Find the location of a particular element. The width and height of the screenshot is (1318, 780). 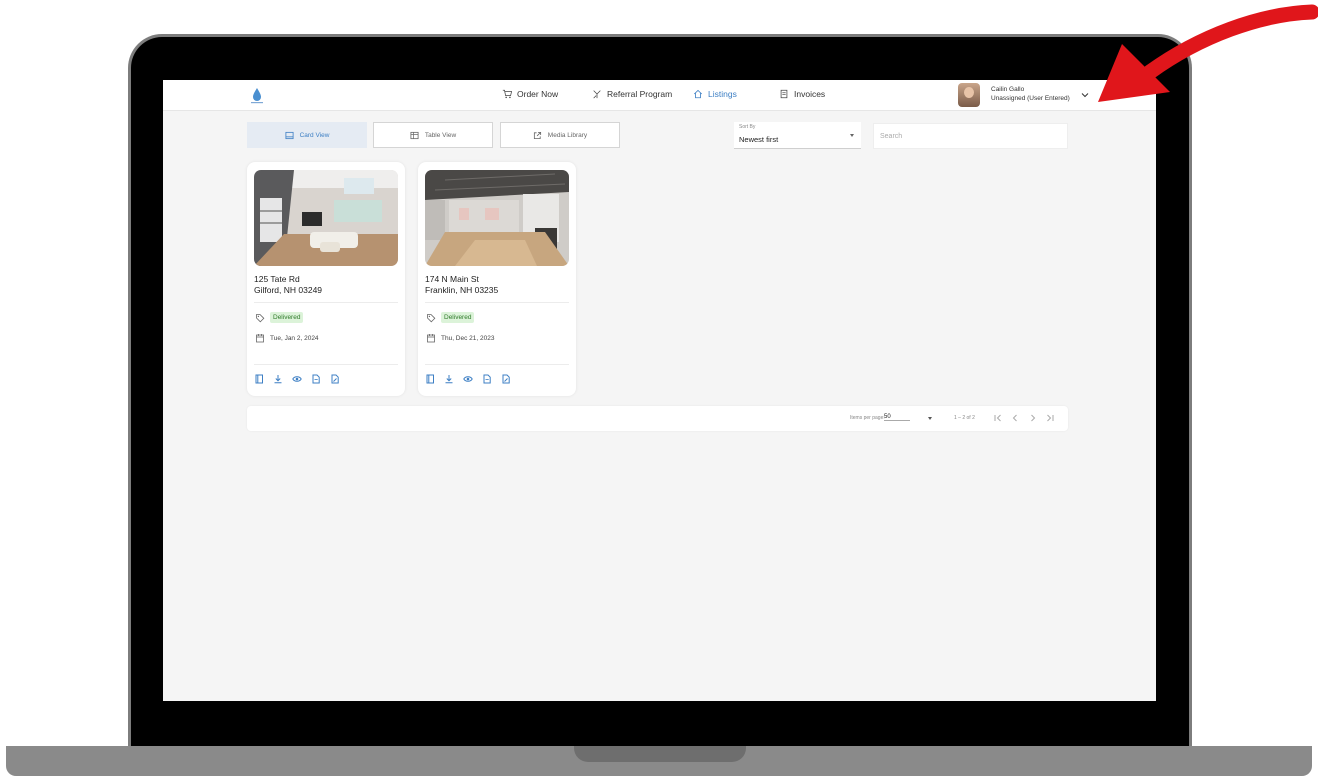

table-view-icon is located at coordinates (414, 135).